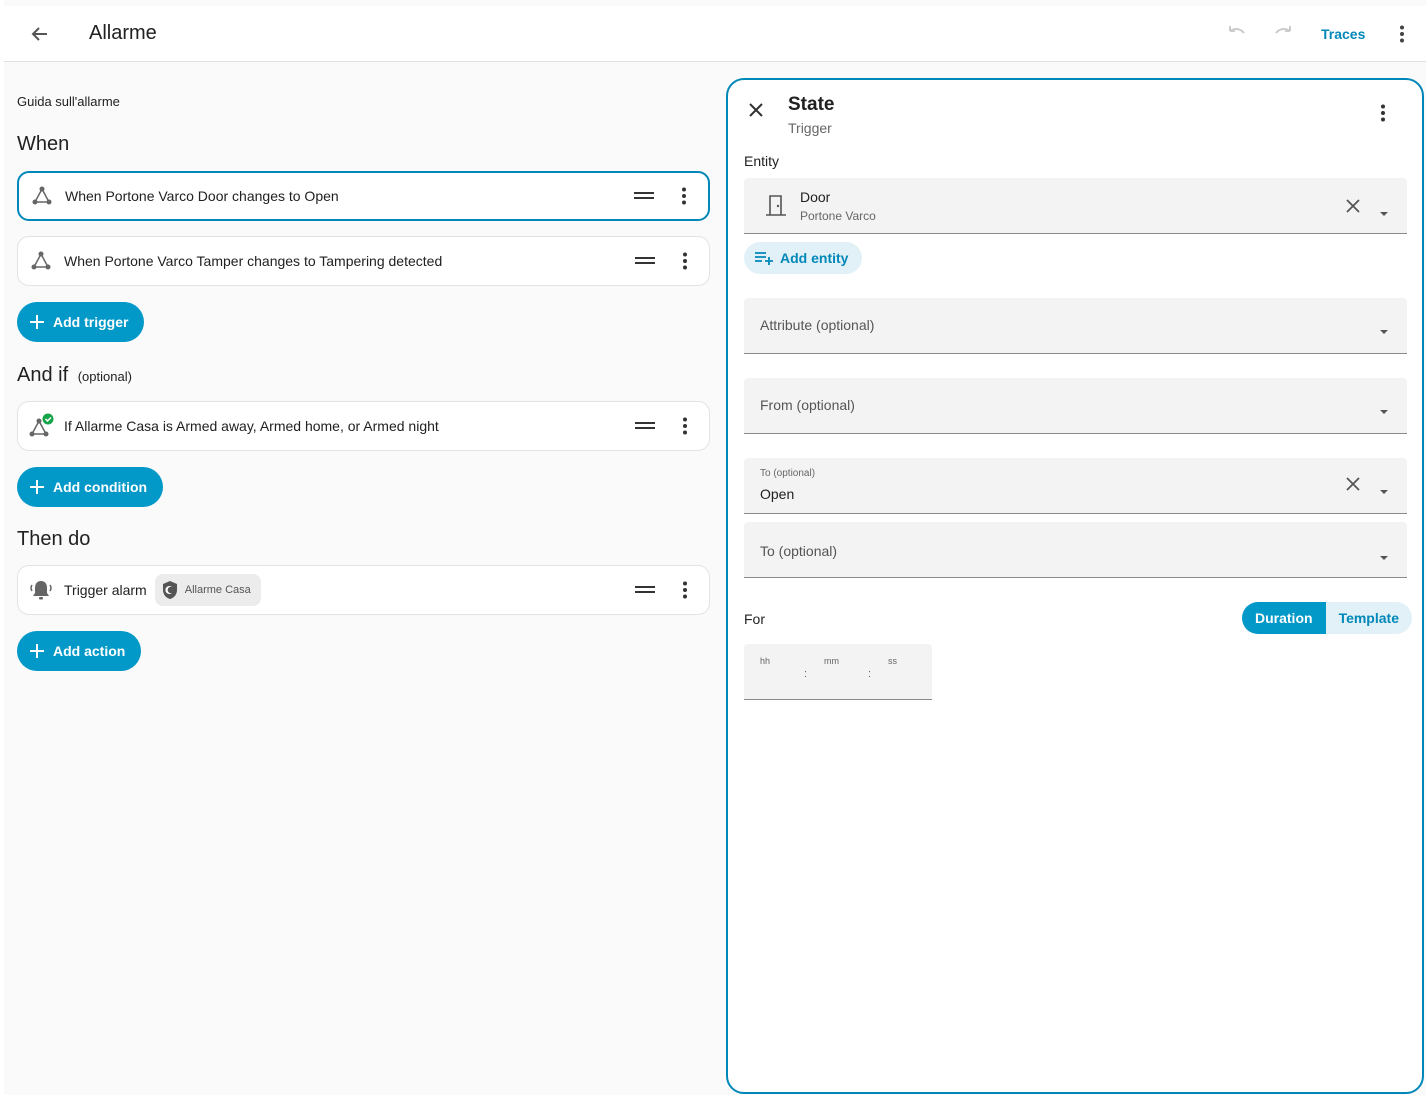 The height and width of the screenshot is (1095, 1426). What do you see at coordinates (1236, 34) in the screenshot?
I see `undo-icon` at bounding box center [1236, 34].